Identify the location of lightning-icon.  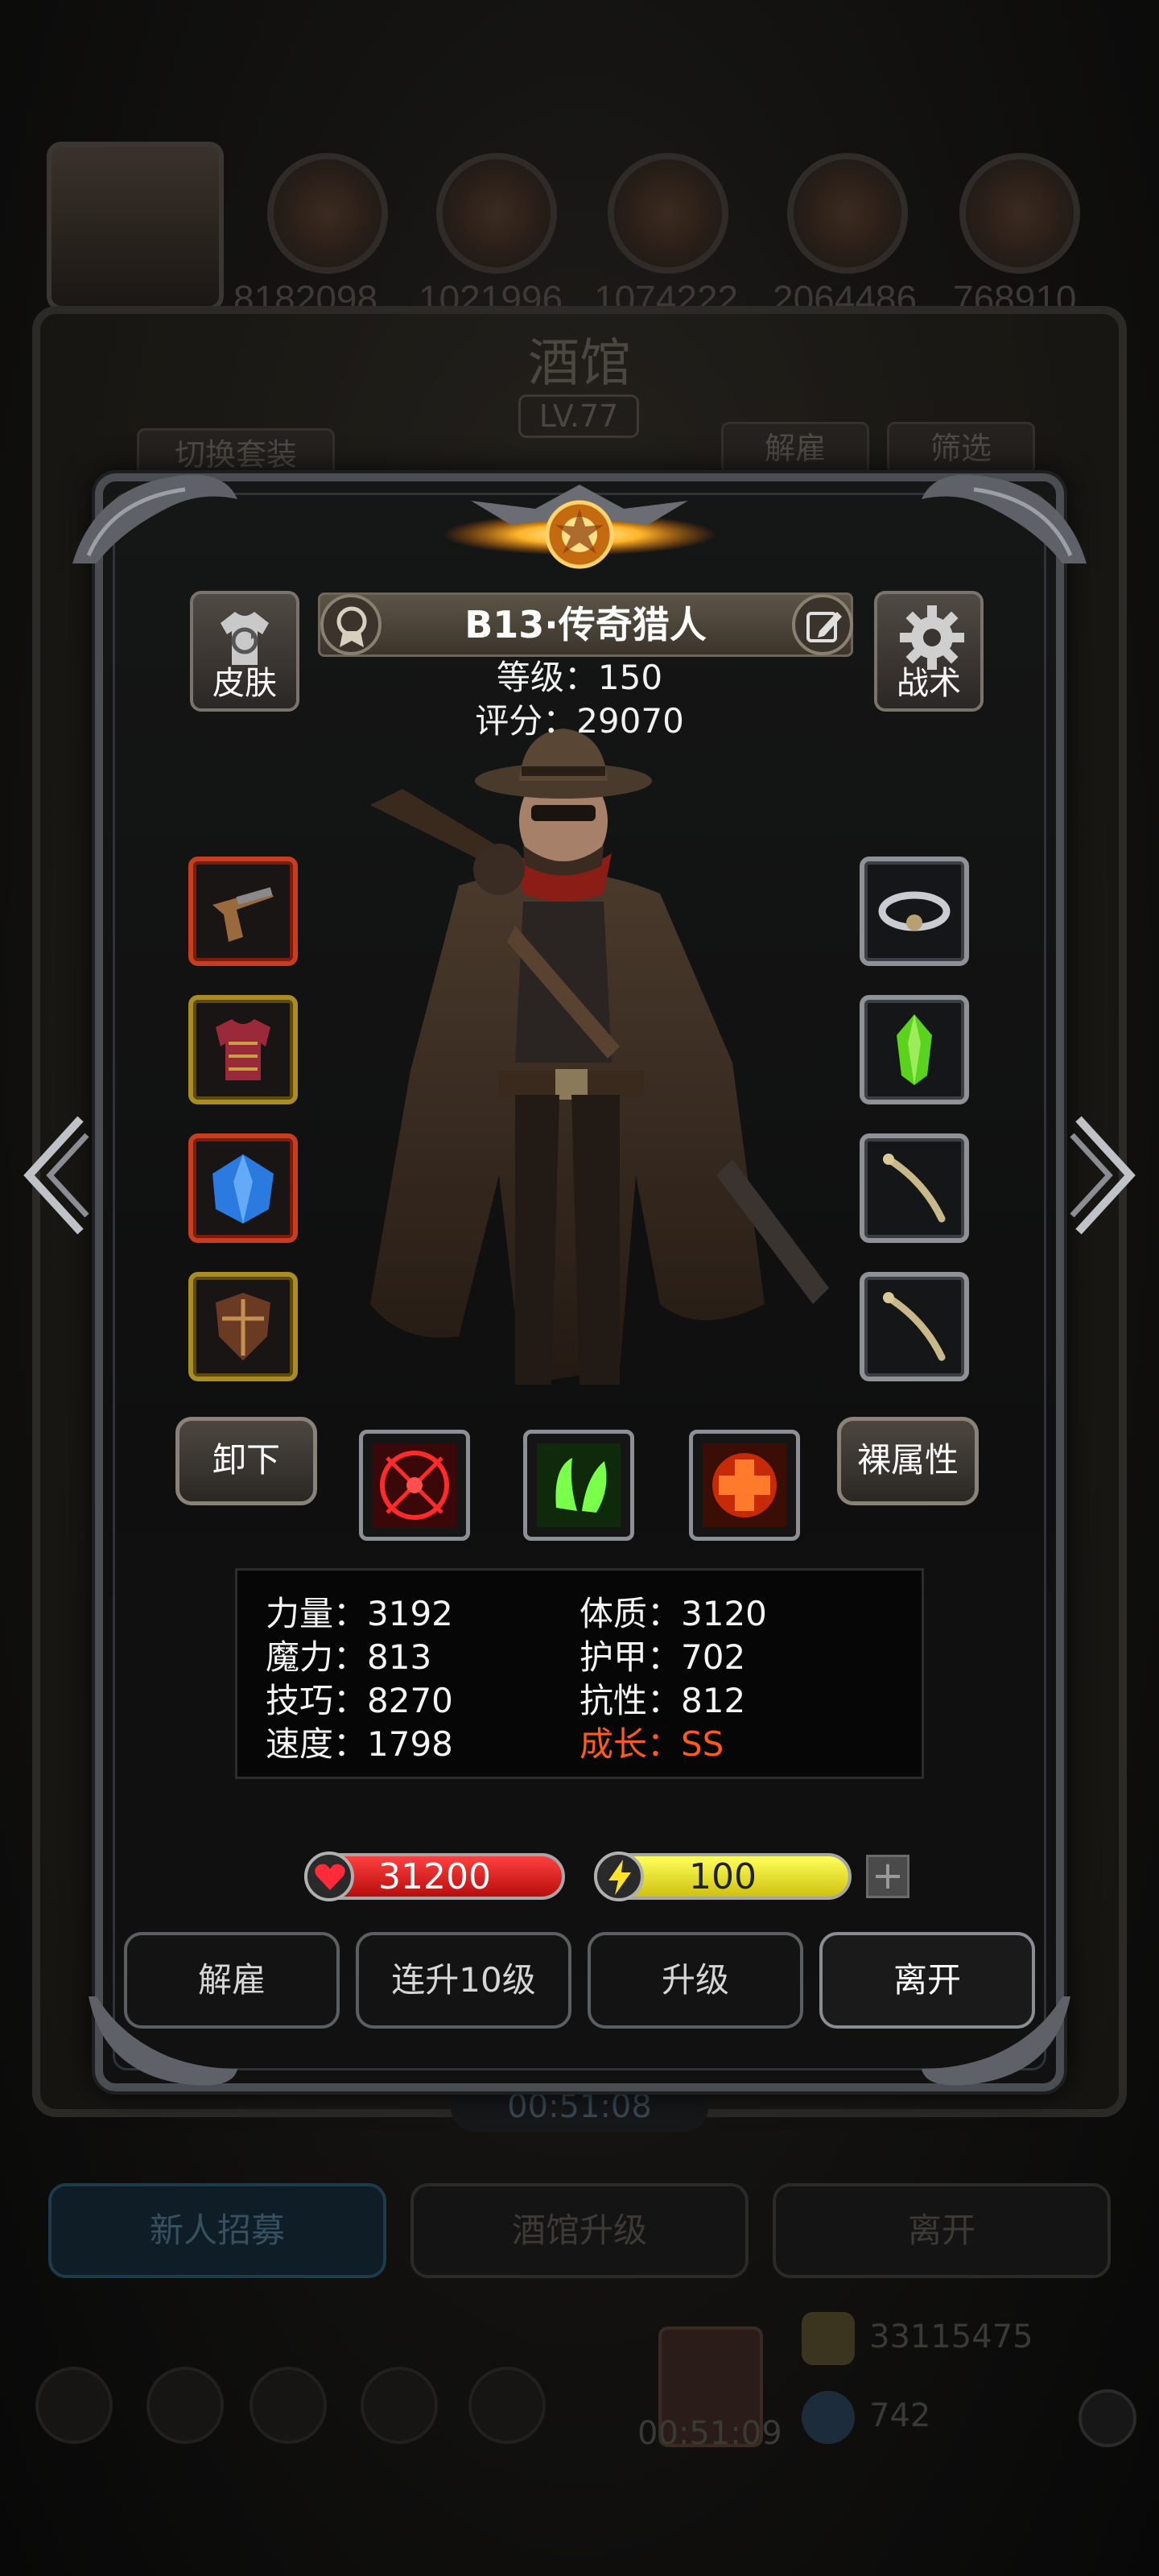
(619, 1876).